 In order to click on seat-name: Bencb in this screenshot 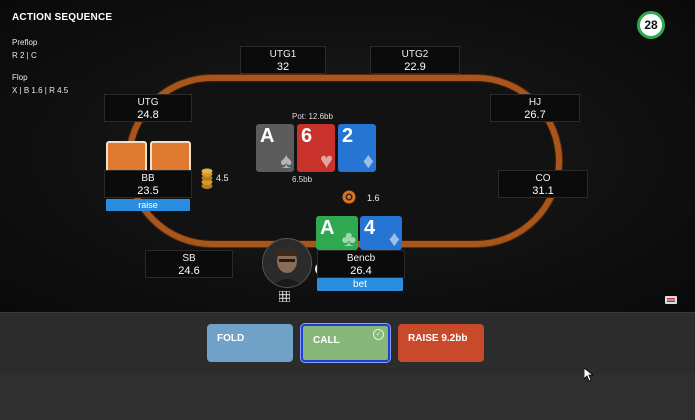, I will do `click(361, 258)`.